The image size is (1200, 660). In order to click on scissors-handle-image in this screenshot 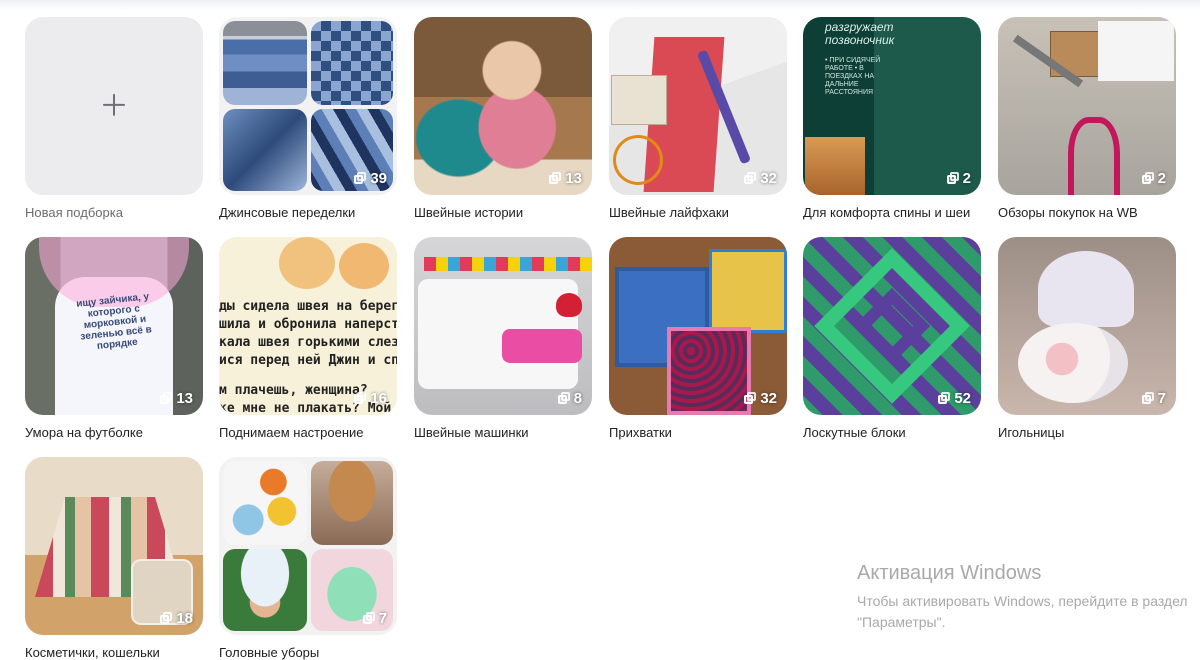, I will do `click(1094, 156)`.